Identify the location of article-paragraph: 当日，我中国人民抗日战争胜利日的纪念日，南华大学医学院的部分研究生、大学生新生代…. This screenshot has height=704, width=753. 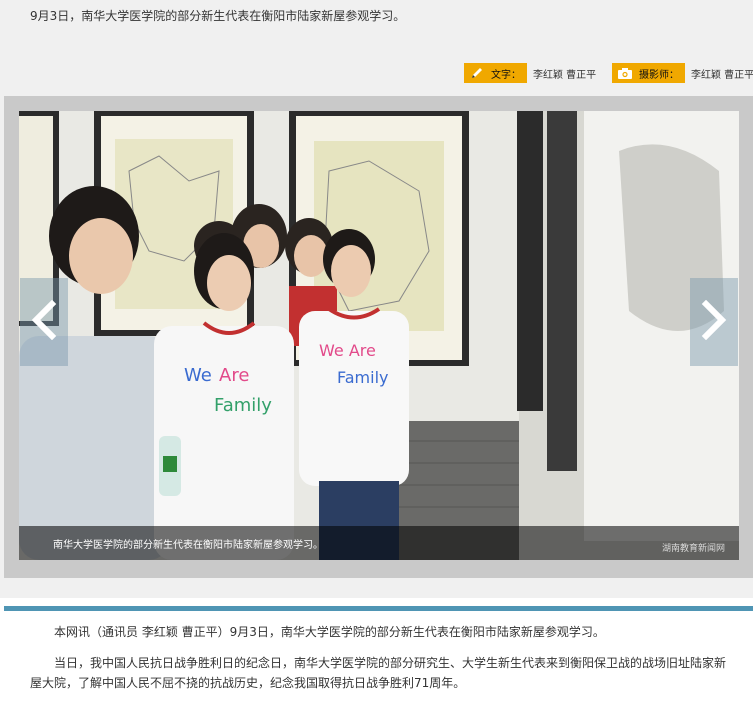
(378, 673).